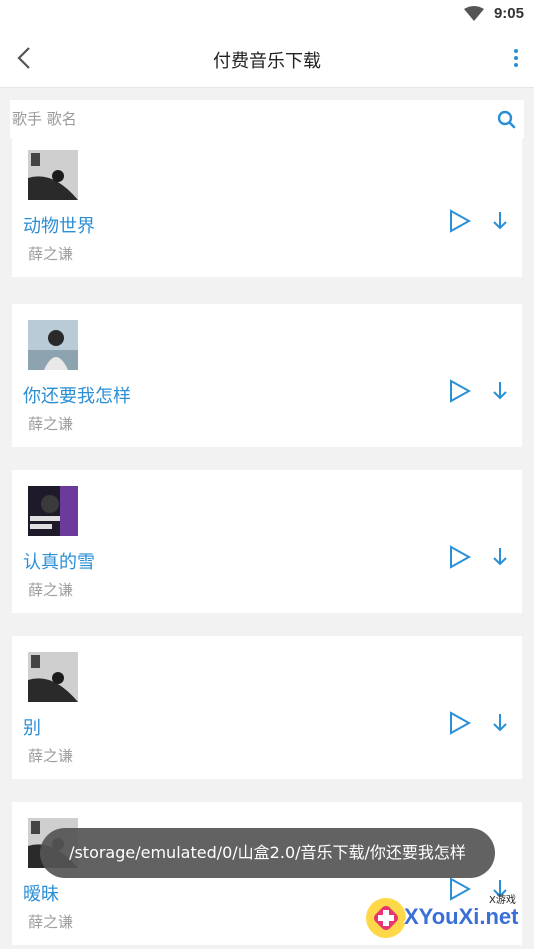 This screenshot has width=534, height=949. Describe the element at coordinates (516, 59) in the screenshot. I see `more-vertical-icon` at that location.